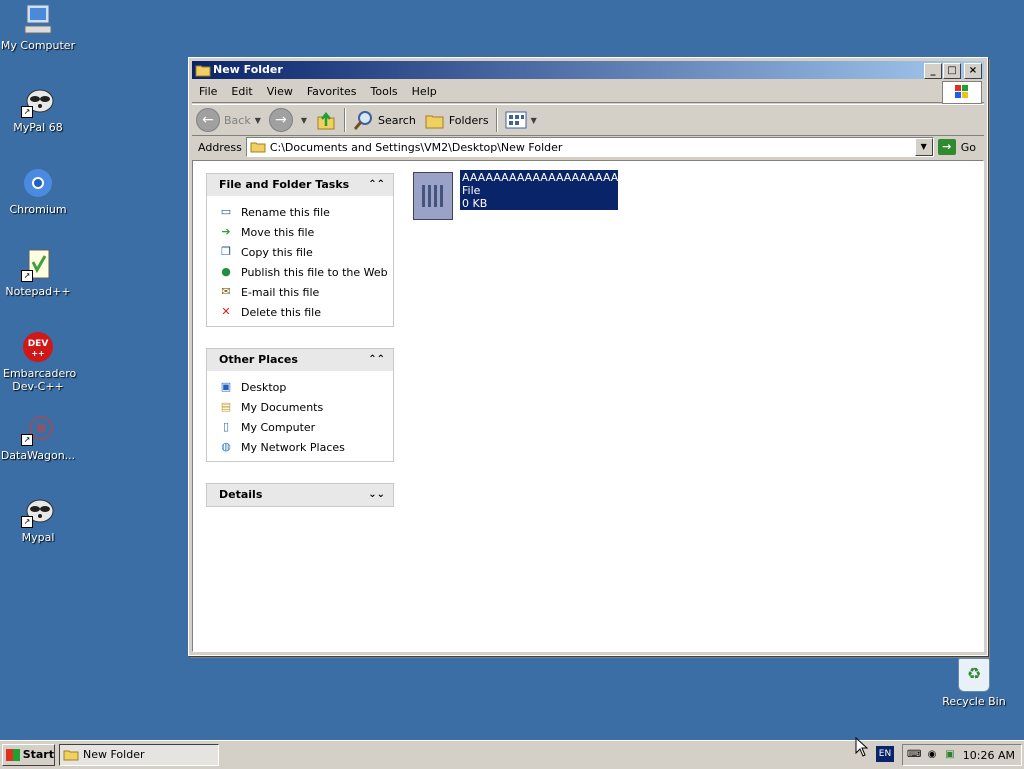 Image resolution: width=1024 pixels, height=769 pixels. Describe the element at coordinates (952, 71) in the screenshot. I see `maximize-button: □` at that location.